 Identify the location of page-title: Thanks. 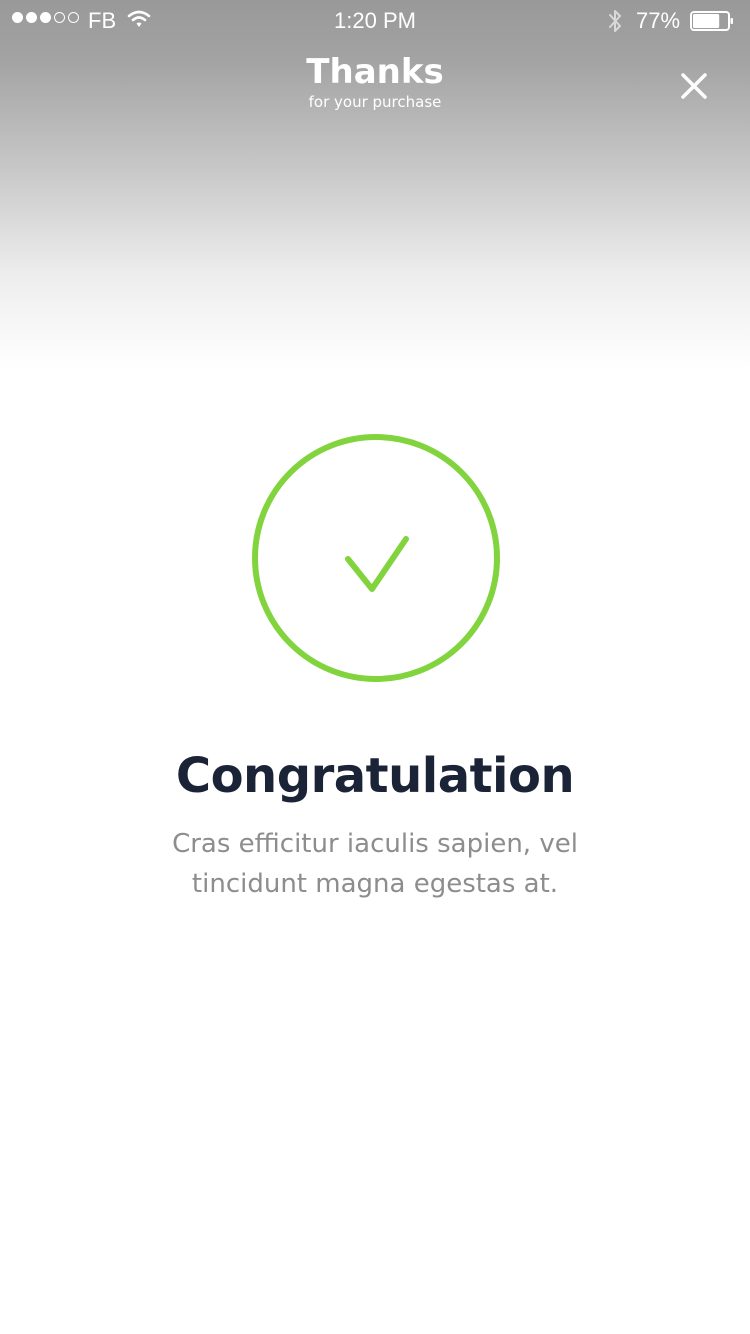
(375, 72).